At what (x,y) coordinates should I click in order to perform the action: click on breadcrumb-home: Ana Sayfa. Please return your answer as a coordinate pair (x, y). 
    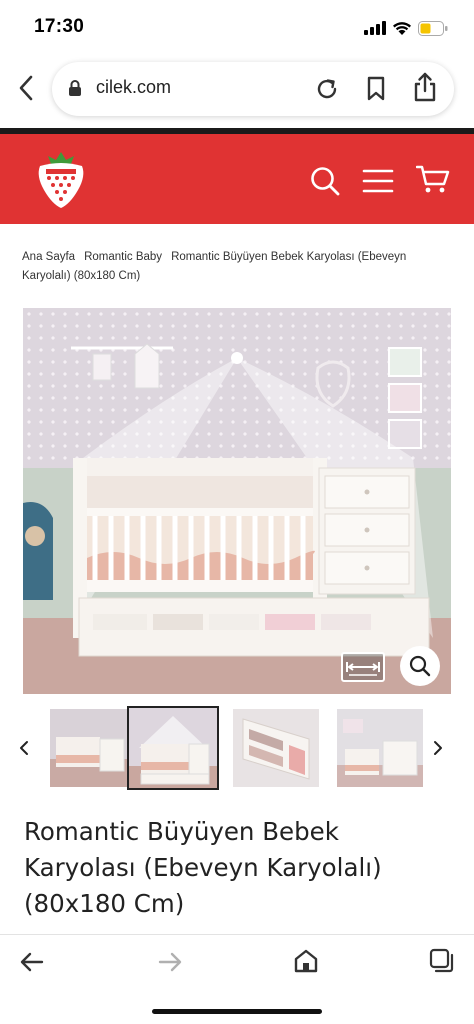
    Looking at the image, I should click on (48, 257).